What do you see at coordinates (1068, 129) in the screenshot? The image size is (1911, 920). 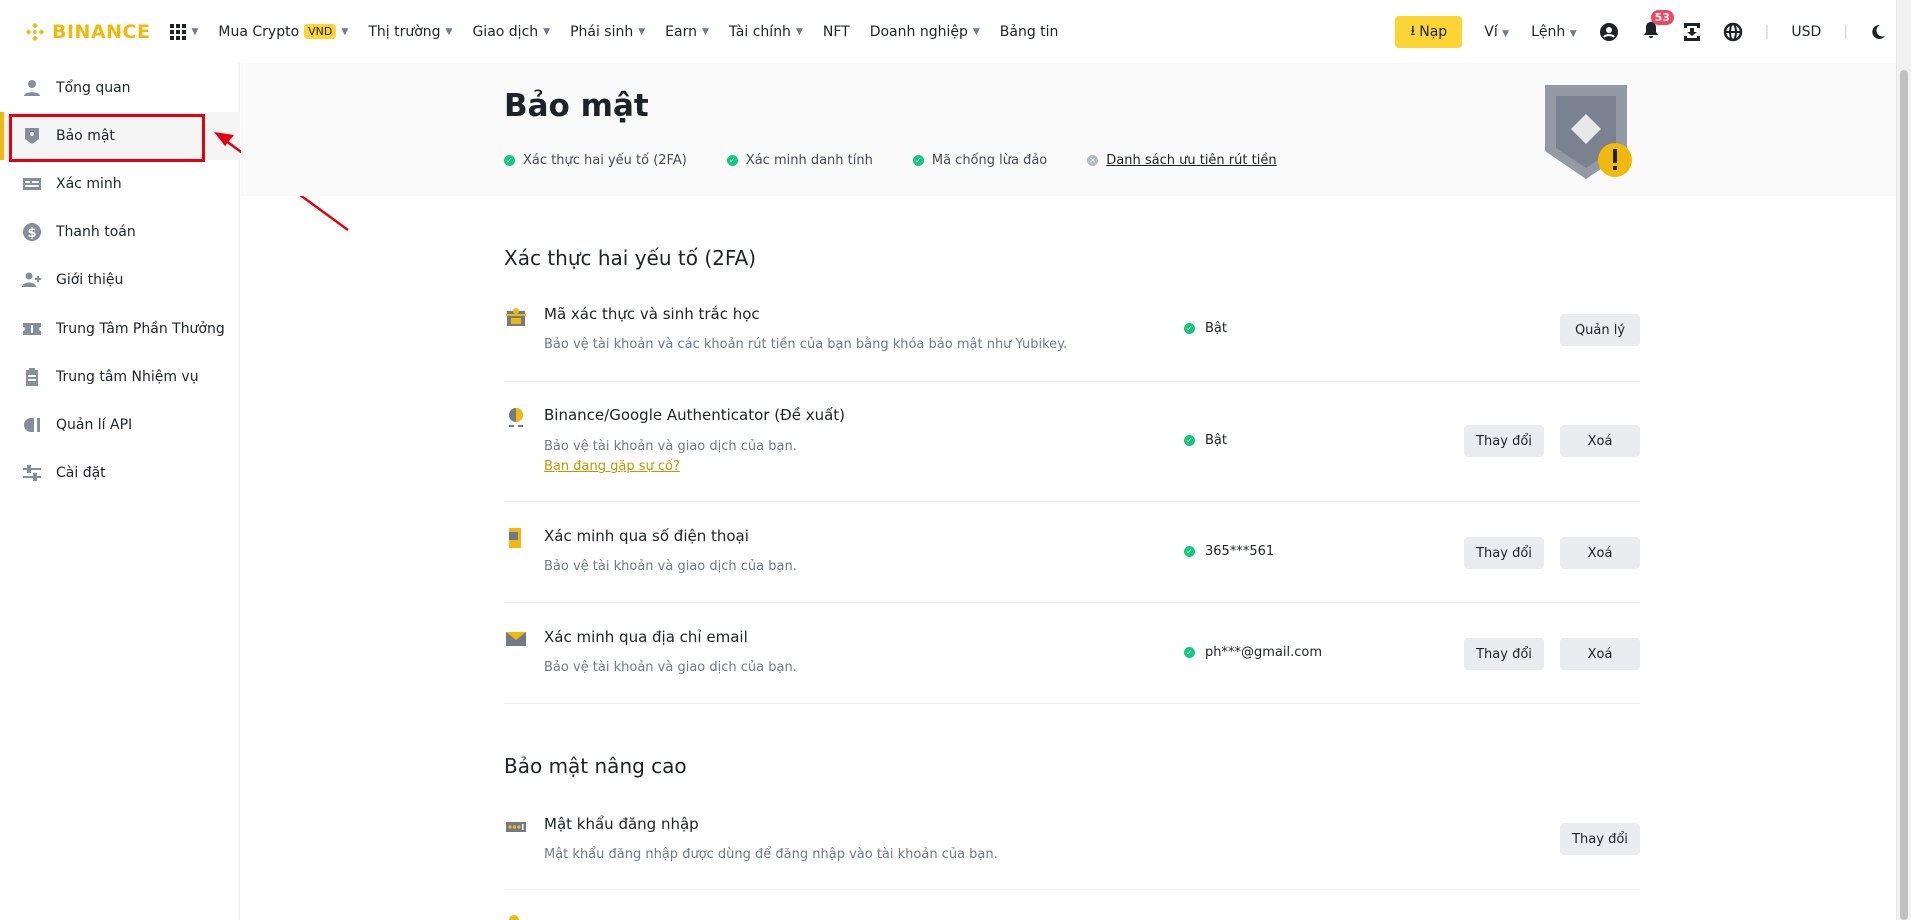 I see `security-banner` at bounding box center [1068, 129].